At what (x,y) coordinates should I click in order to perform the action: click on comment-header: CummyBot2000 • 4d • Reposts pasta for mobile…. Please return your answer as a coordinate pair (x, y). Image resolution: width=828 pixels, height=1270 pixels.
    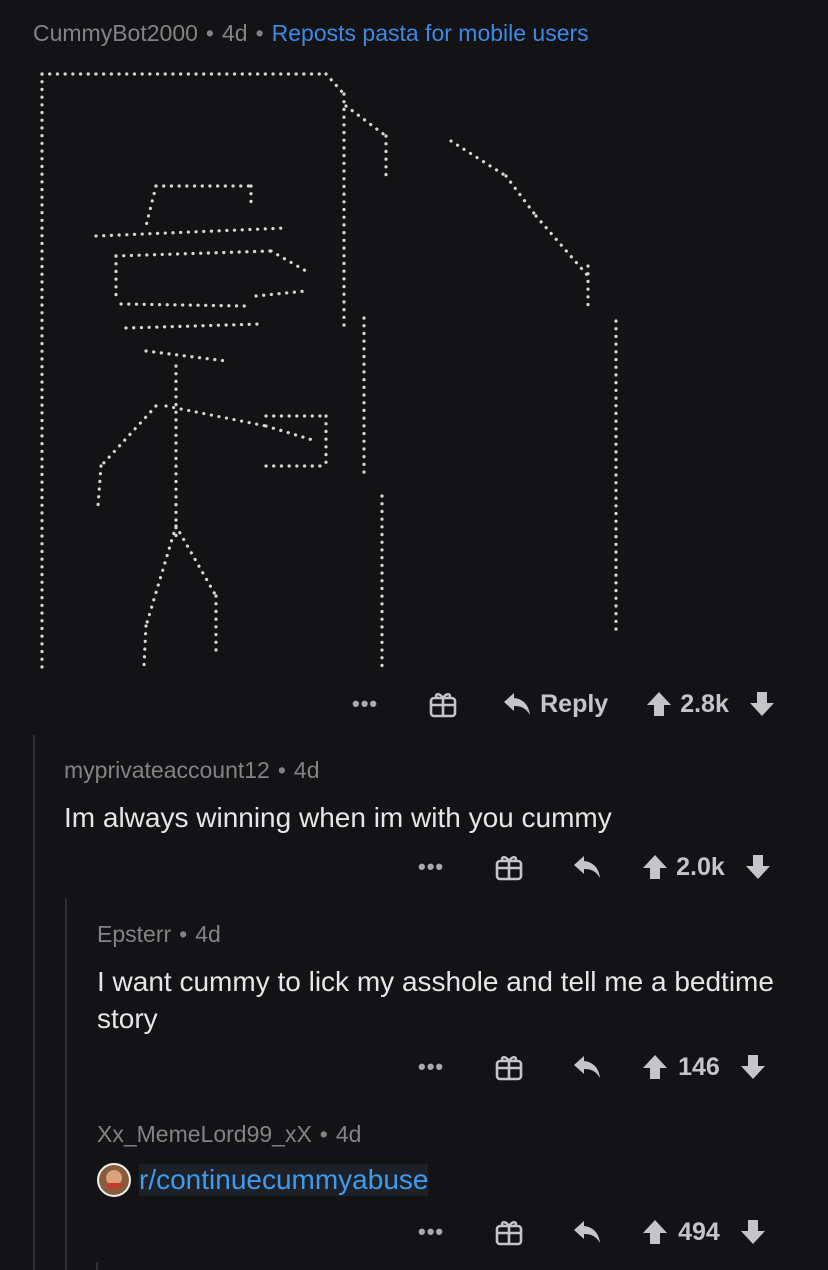
    Looking at the image, I should click on (311, 33).